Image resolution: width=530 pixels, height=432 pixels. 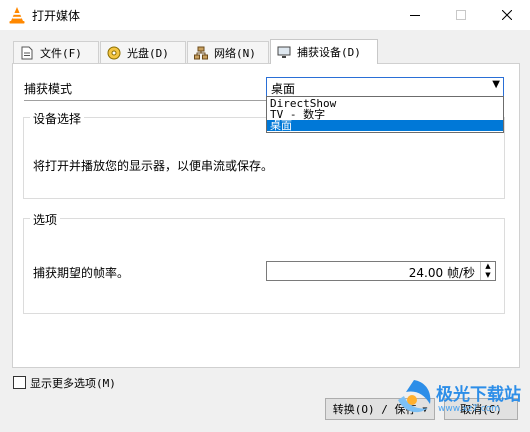 I want to click on minimize-icon, so click(x=415, y=15).